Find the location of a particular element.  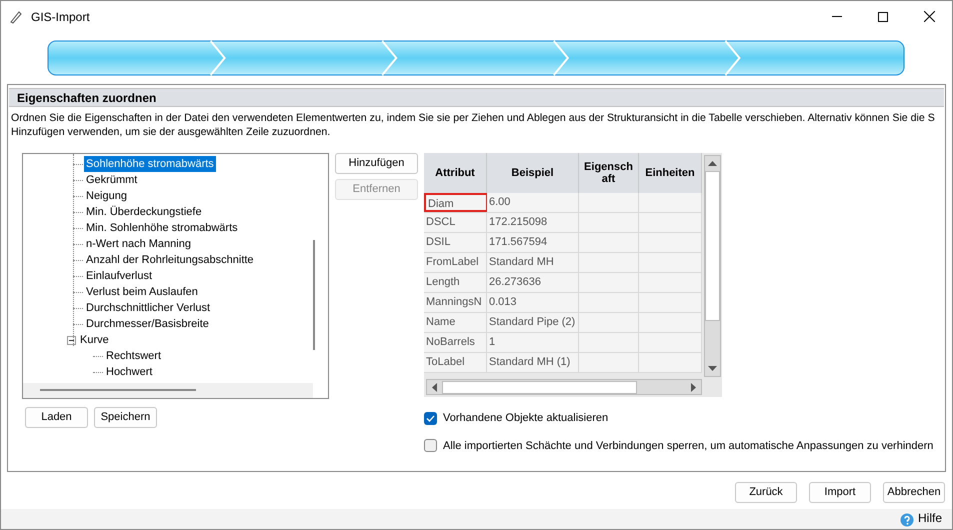

vertical-scrollbar is located at coordinates (712, 266).